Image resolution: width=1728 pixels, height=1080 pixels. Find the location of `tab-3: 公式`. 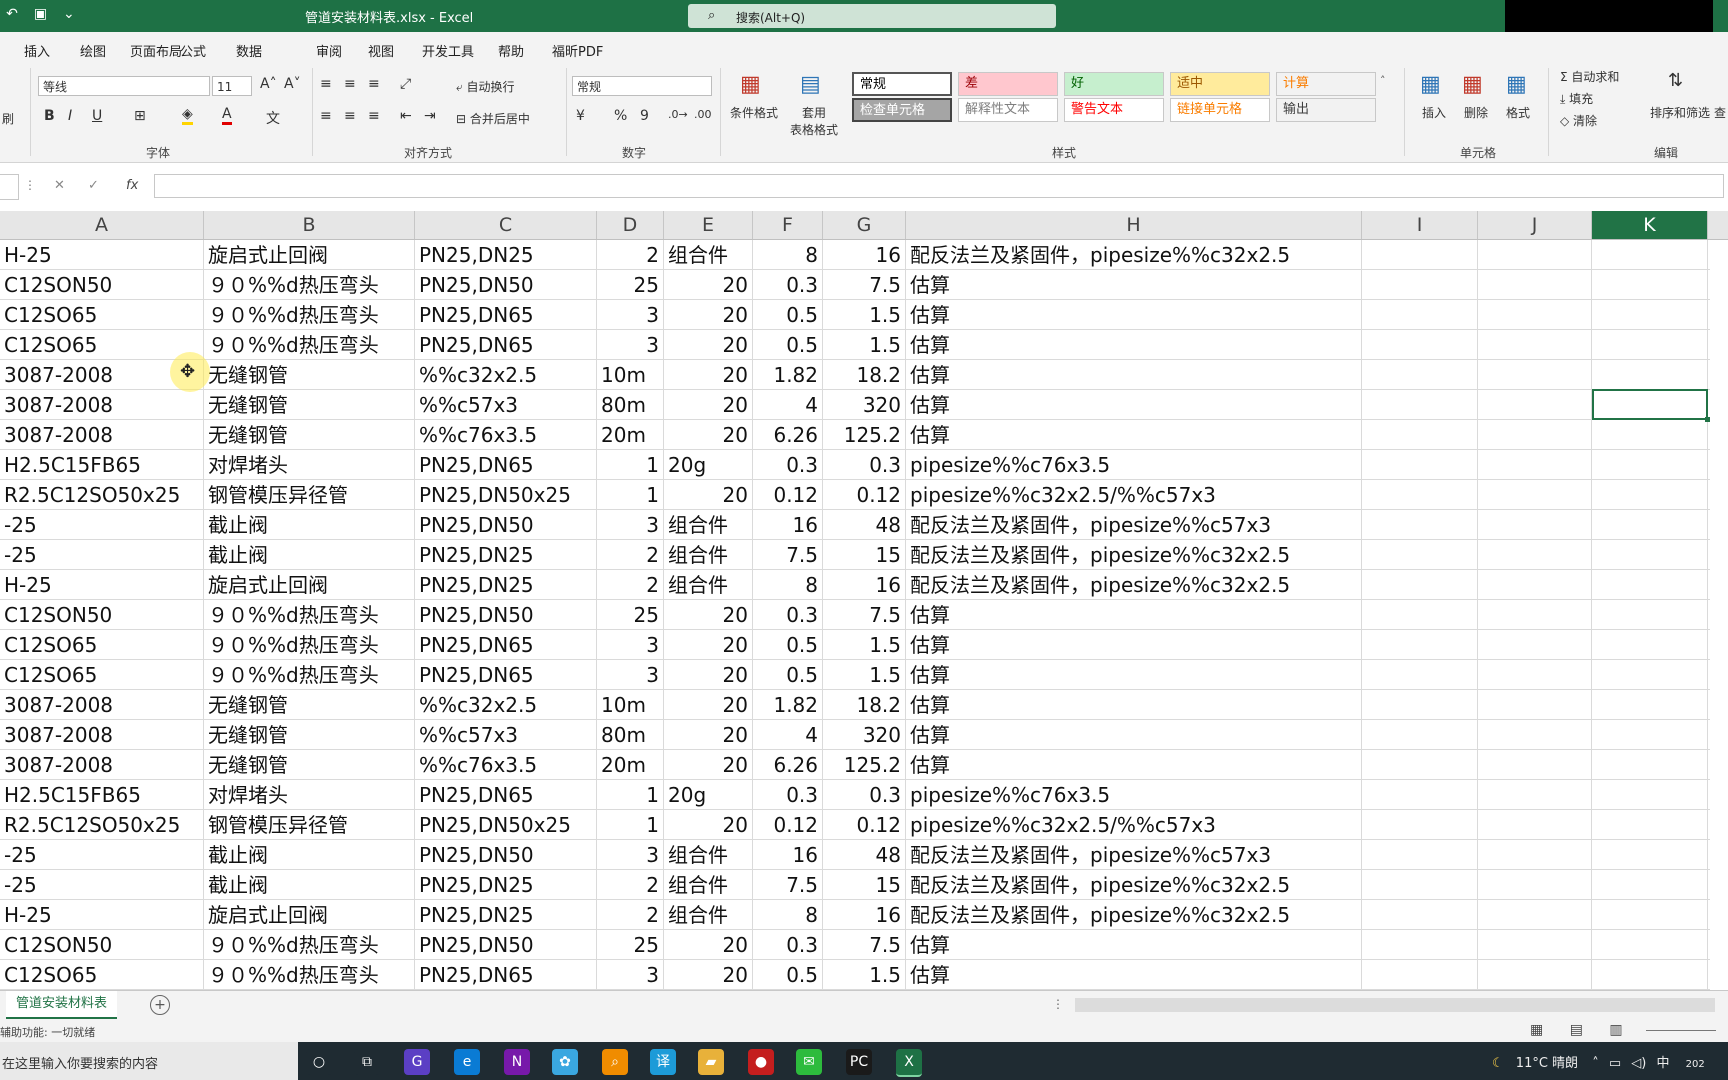

tab-3: 公式 is located at coordinates (193, 50).